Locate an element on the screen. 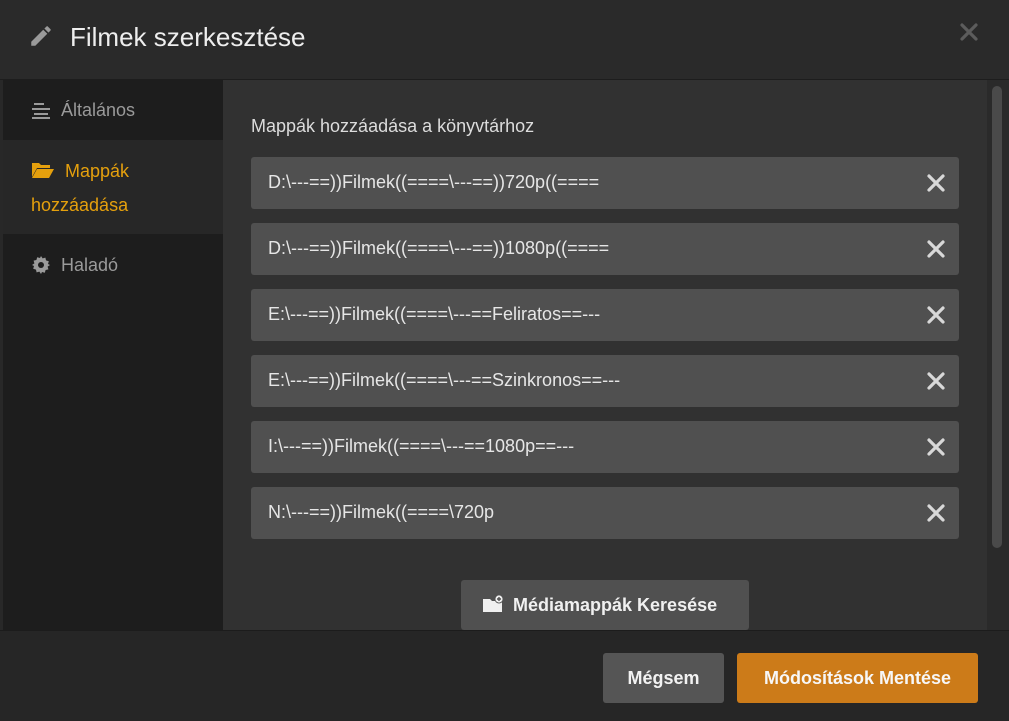 This screenshot has height=721, width=1009. sidebar-item-general: Általános is located at coordinates (113, 110).